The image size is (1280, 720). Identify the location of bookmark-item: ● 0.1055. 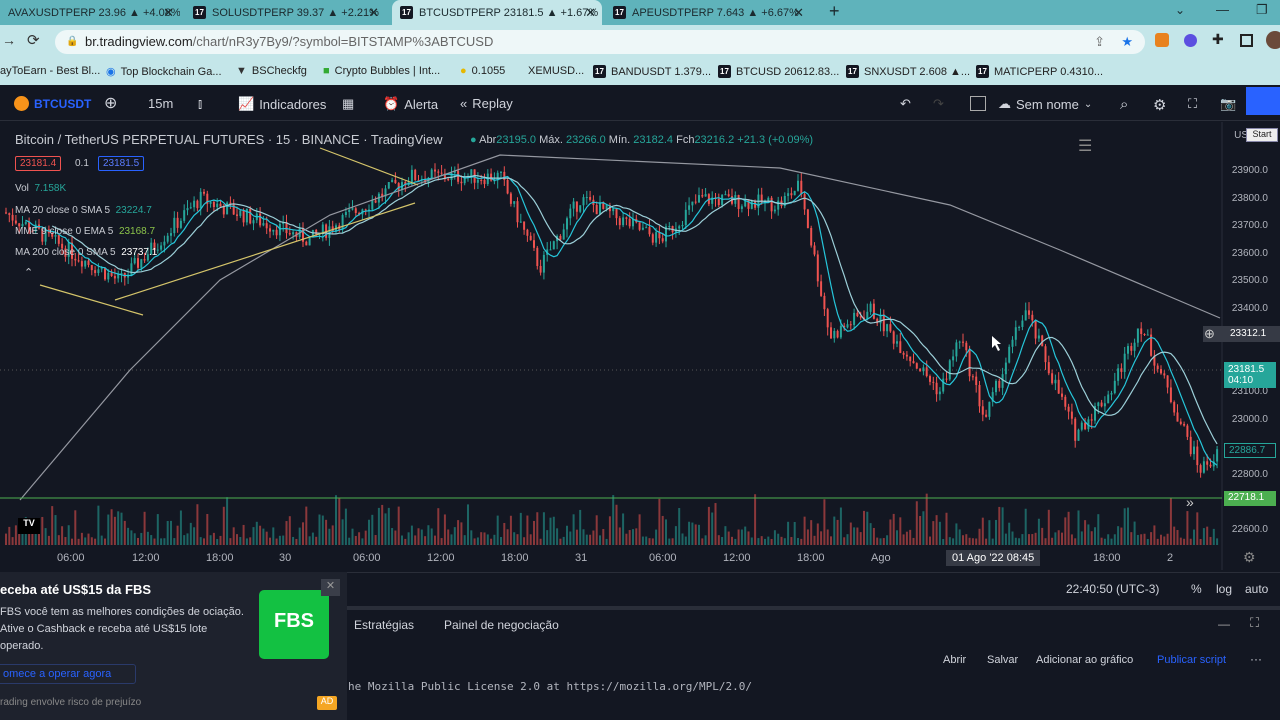
(482, 71).